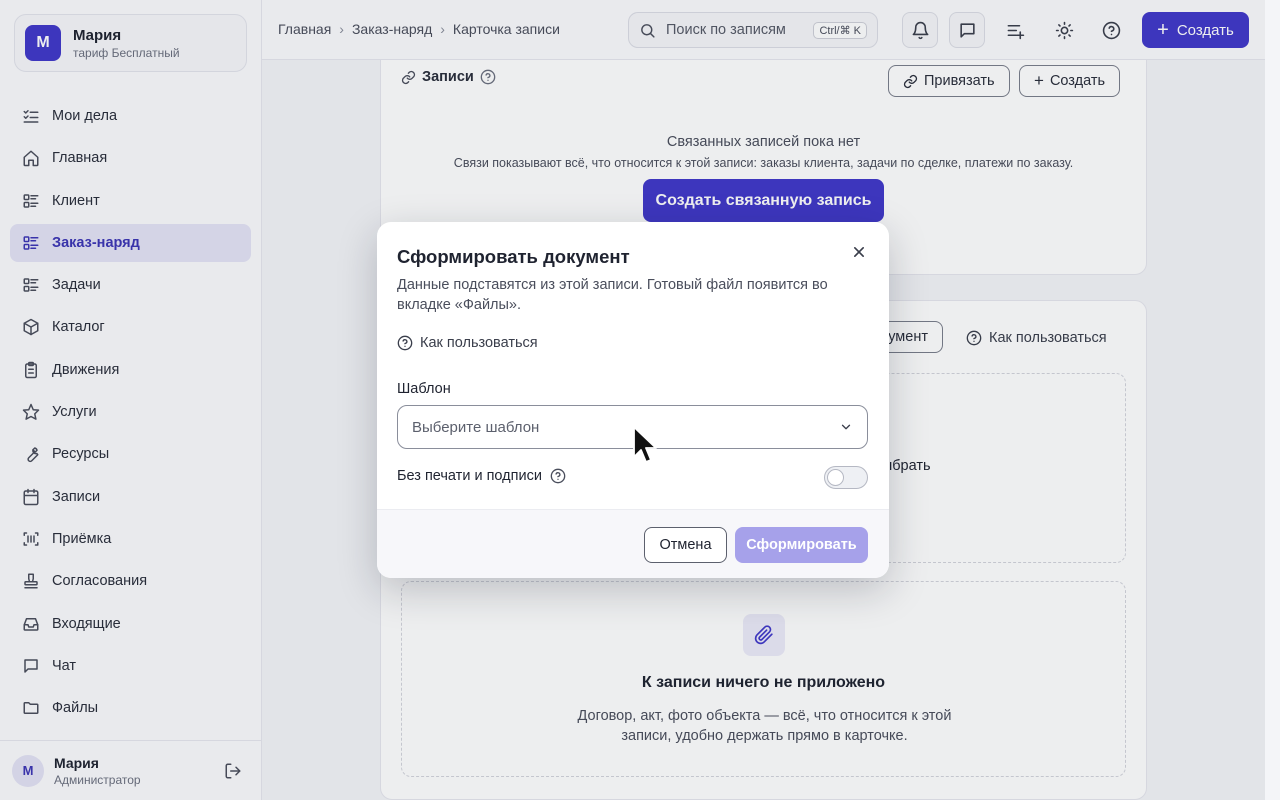 This screenshot has width=1280, height=800. Describe the element at coordinates (479, 343) in the screenshot. I see `dialog-help-label: Как пользоваться` at that location.